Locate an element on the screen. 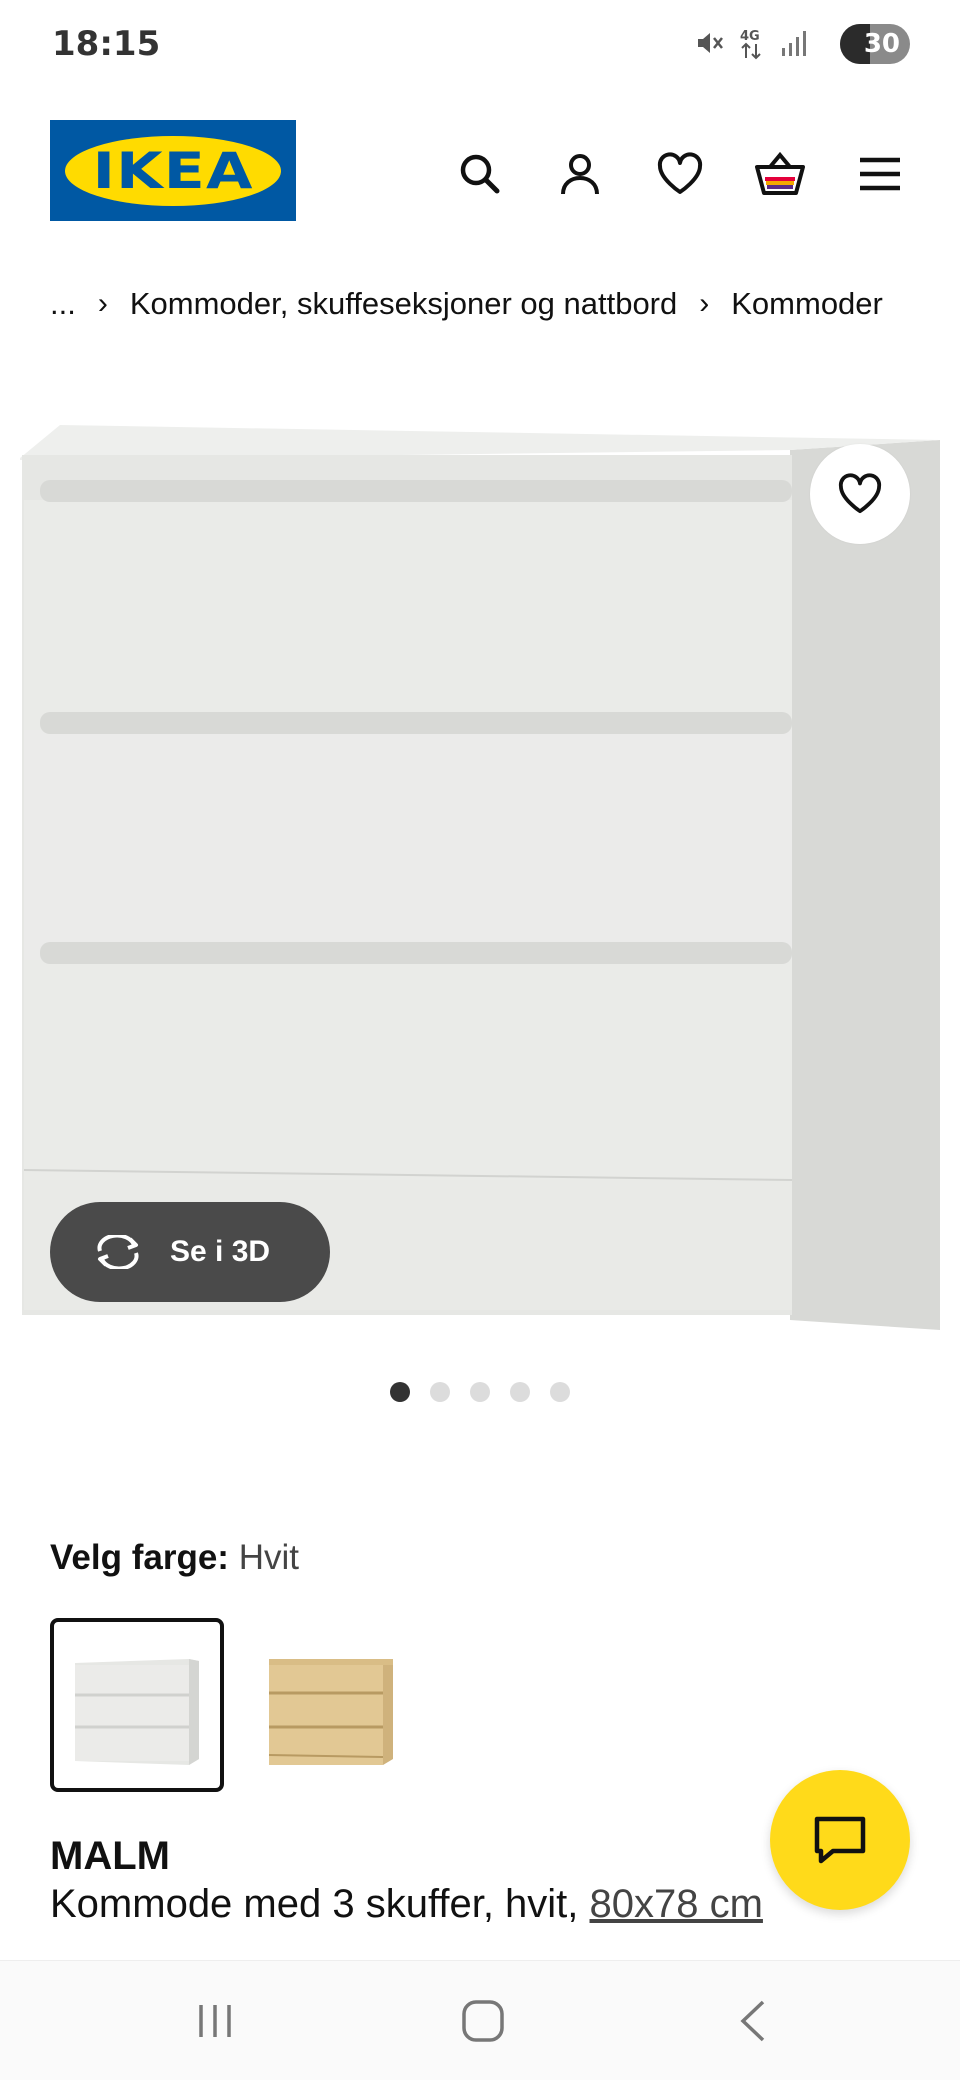 Image resolution: width=960 pixels, height=2080 pixels. status-time: 18:15 is located at coordinates (106, 44).